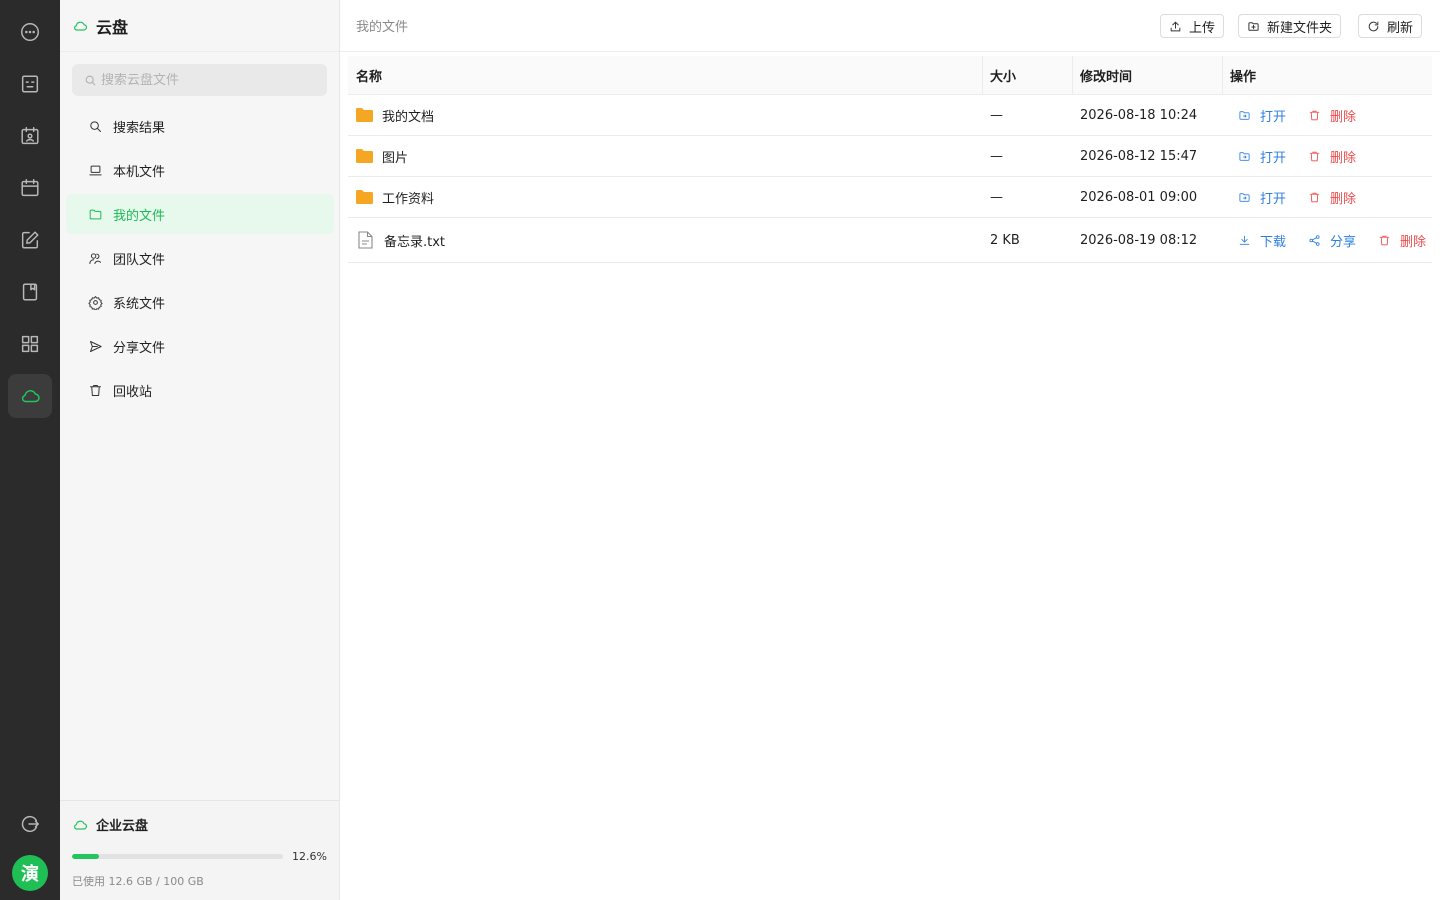 The height and width of the screenshot is (900, 1440). What do you see at coordinates (139, 128) in the screenshot?
I see `sidebar-item-label: 搜索结果` at bounding box center [139, 128].